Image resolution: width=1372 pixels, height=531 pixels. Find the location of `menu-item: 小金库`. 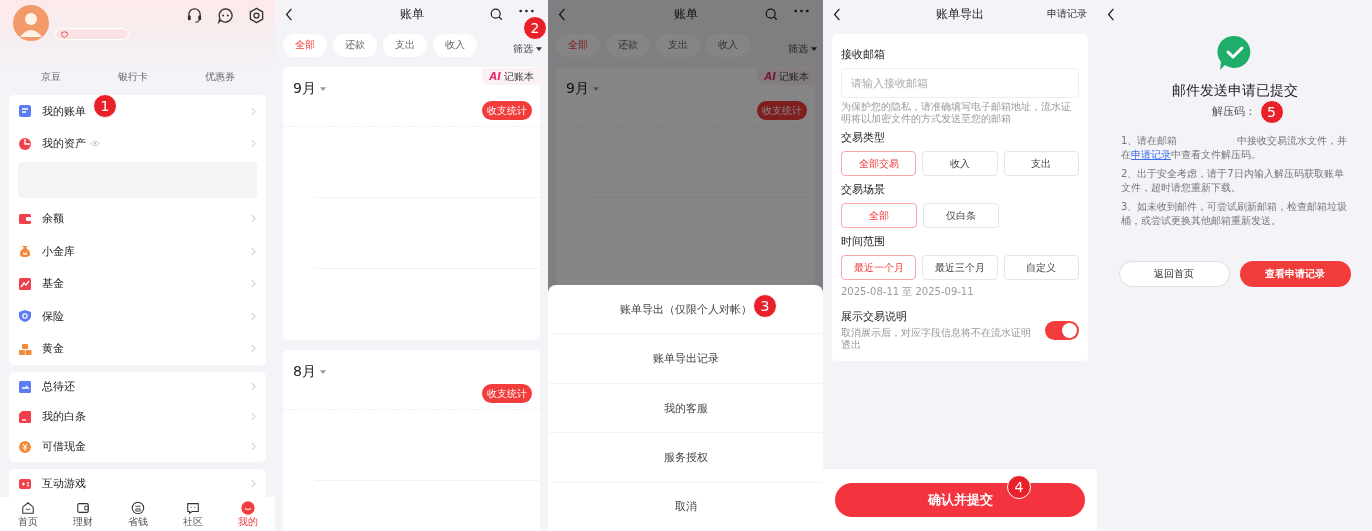

menu-item: 小金库 is located at coordinates (58, 251).